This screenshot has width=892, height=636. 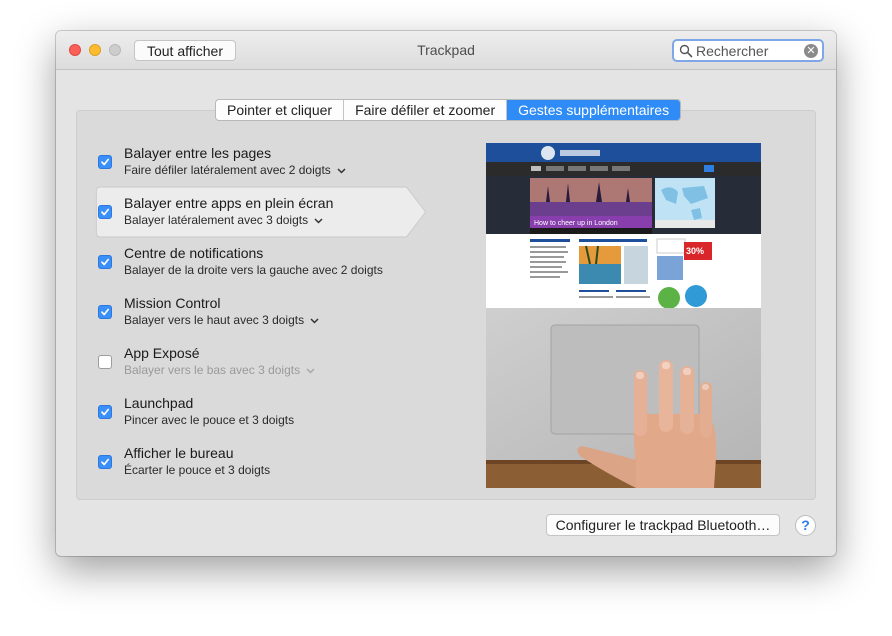 I want to click on search-input, so click(x=749, y=50).